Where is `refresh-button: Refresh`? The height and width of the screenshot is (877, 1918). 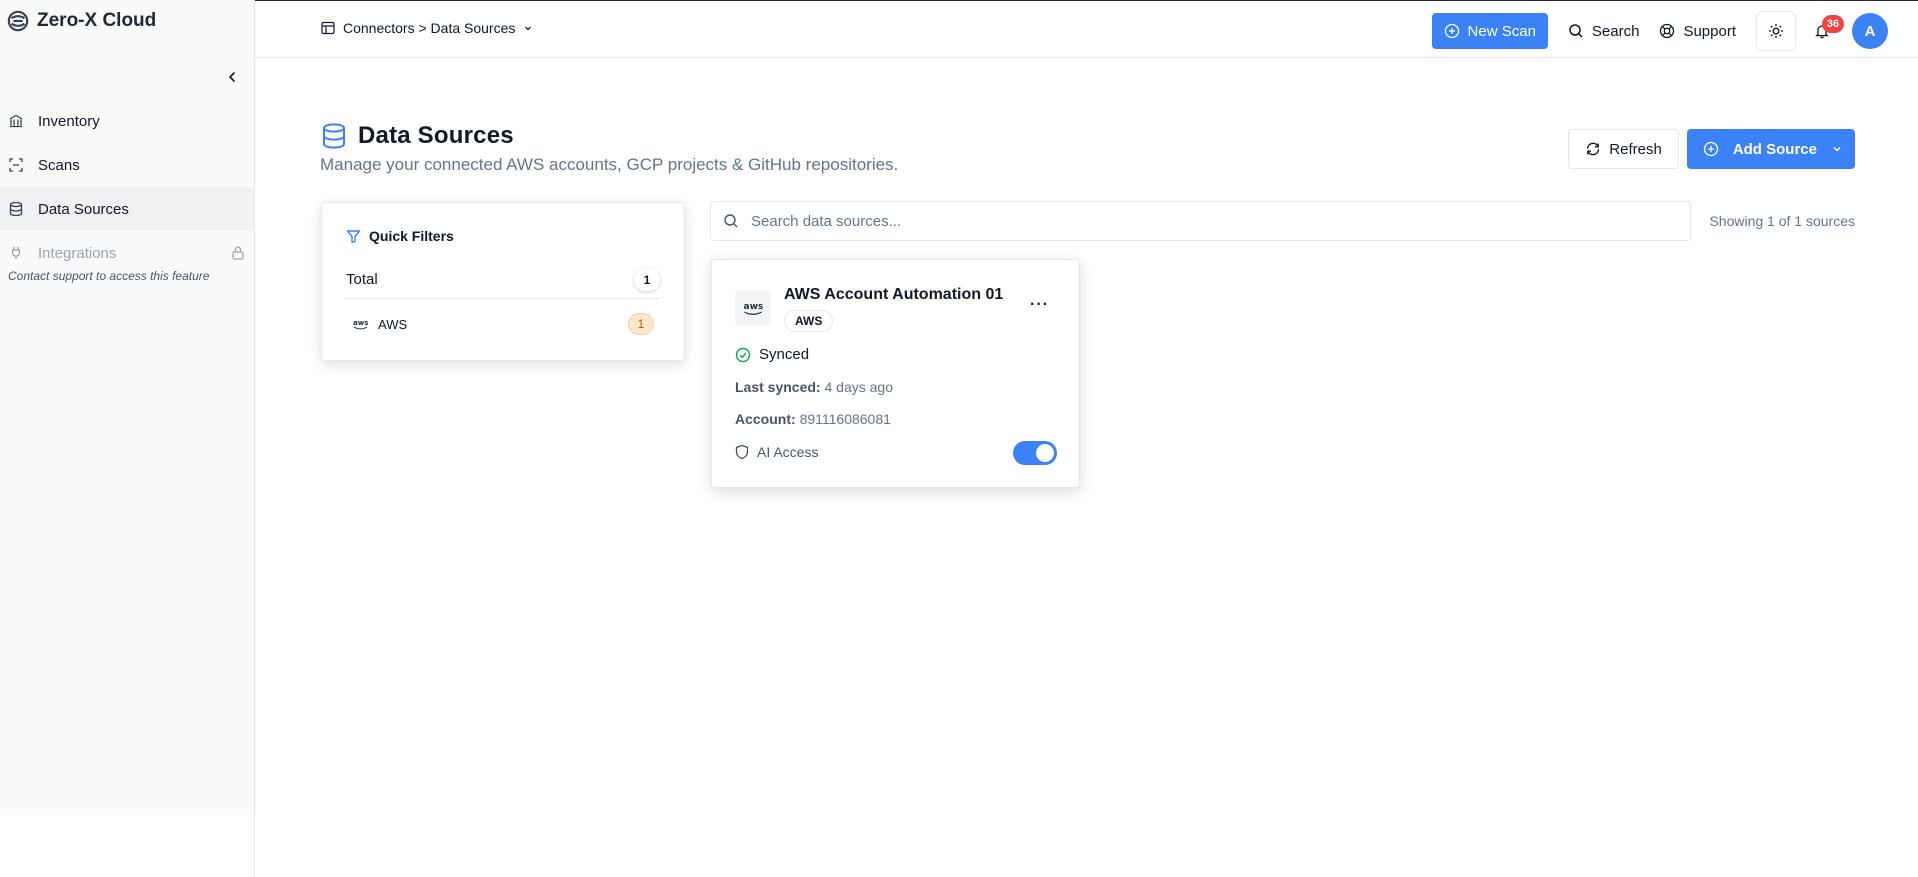 refresh-button: Refresh is located at coordinates (1623, 149).